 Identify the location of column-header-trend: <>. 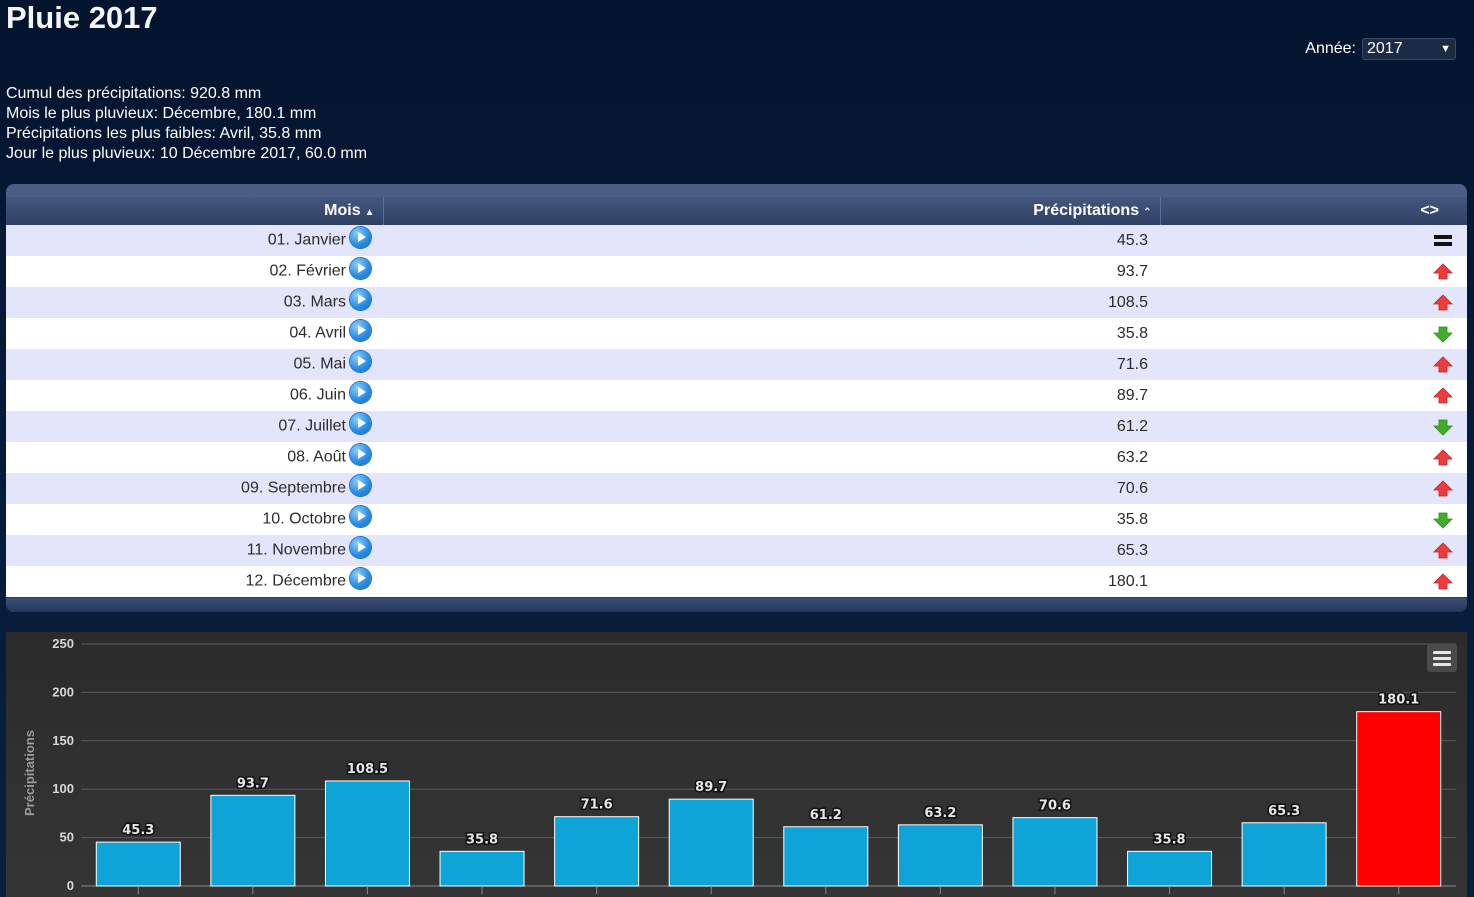
(1313, 211).